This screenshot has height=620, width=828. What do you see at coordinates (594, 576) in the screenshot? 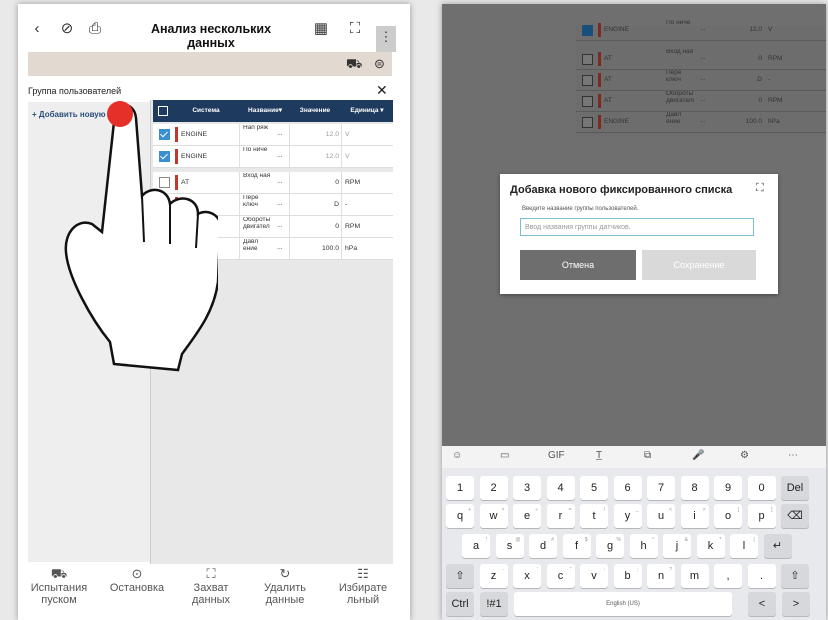
I see `key-4: v:` at bounding box center [594, 576].